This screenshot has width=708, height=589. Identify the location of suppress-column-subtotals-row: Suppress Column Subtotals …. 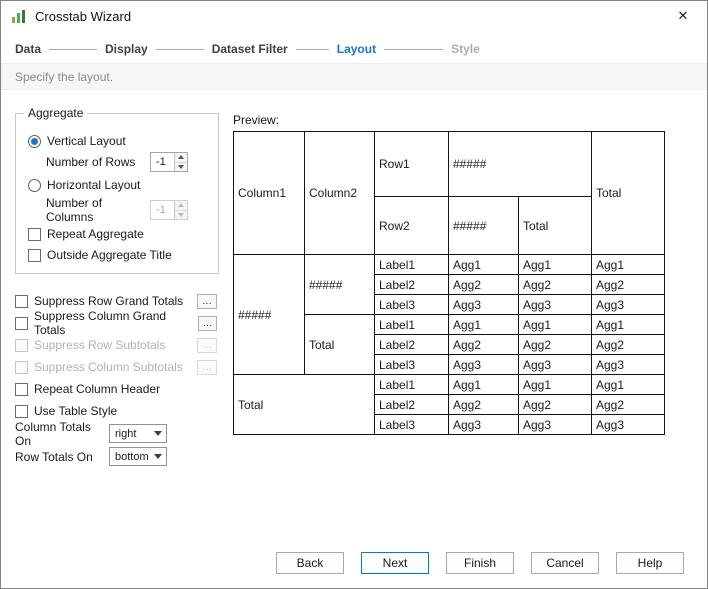
(116, 367).